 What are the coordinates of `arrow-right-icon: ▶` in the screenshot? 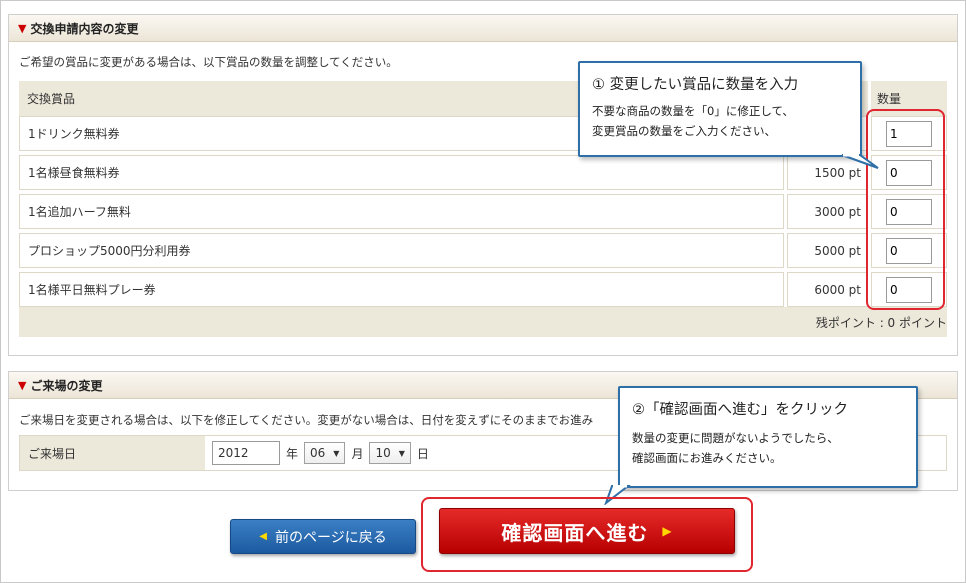 It's located at (667, 531).